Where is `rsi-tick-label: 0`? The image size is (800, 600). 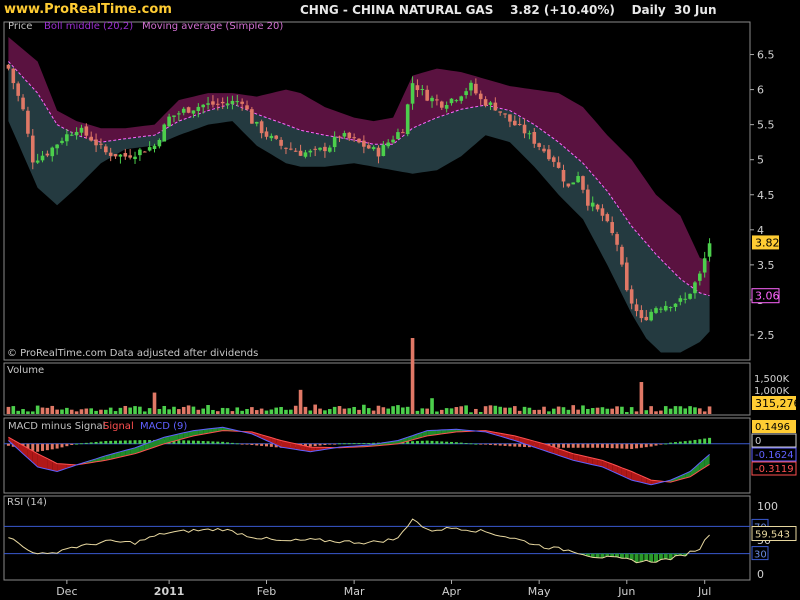
rsi-tick-label: 0 is located at coordinates (760, 574).